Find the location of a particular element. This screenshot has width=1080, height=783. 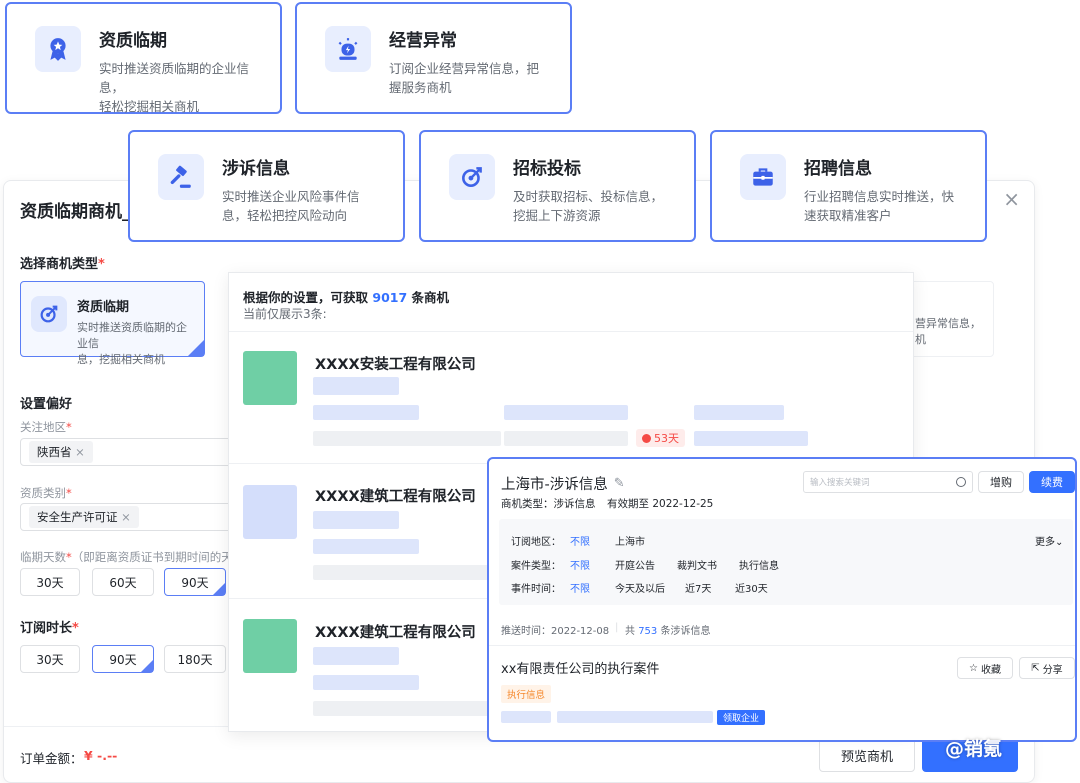

qual-select: 安全生产许可证 × is located at coordinates (127, 517).